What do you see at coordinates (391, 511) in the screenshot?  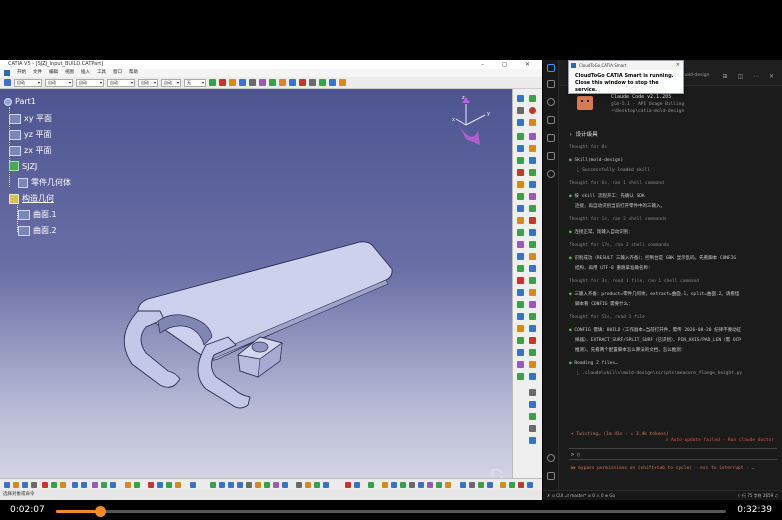 I see `seek-bar` at bounding box center [391, 511].